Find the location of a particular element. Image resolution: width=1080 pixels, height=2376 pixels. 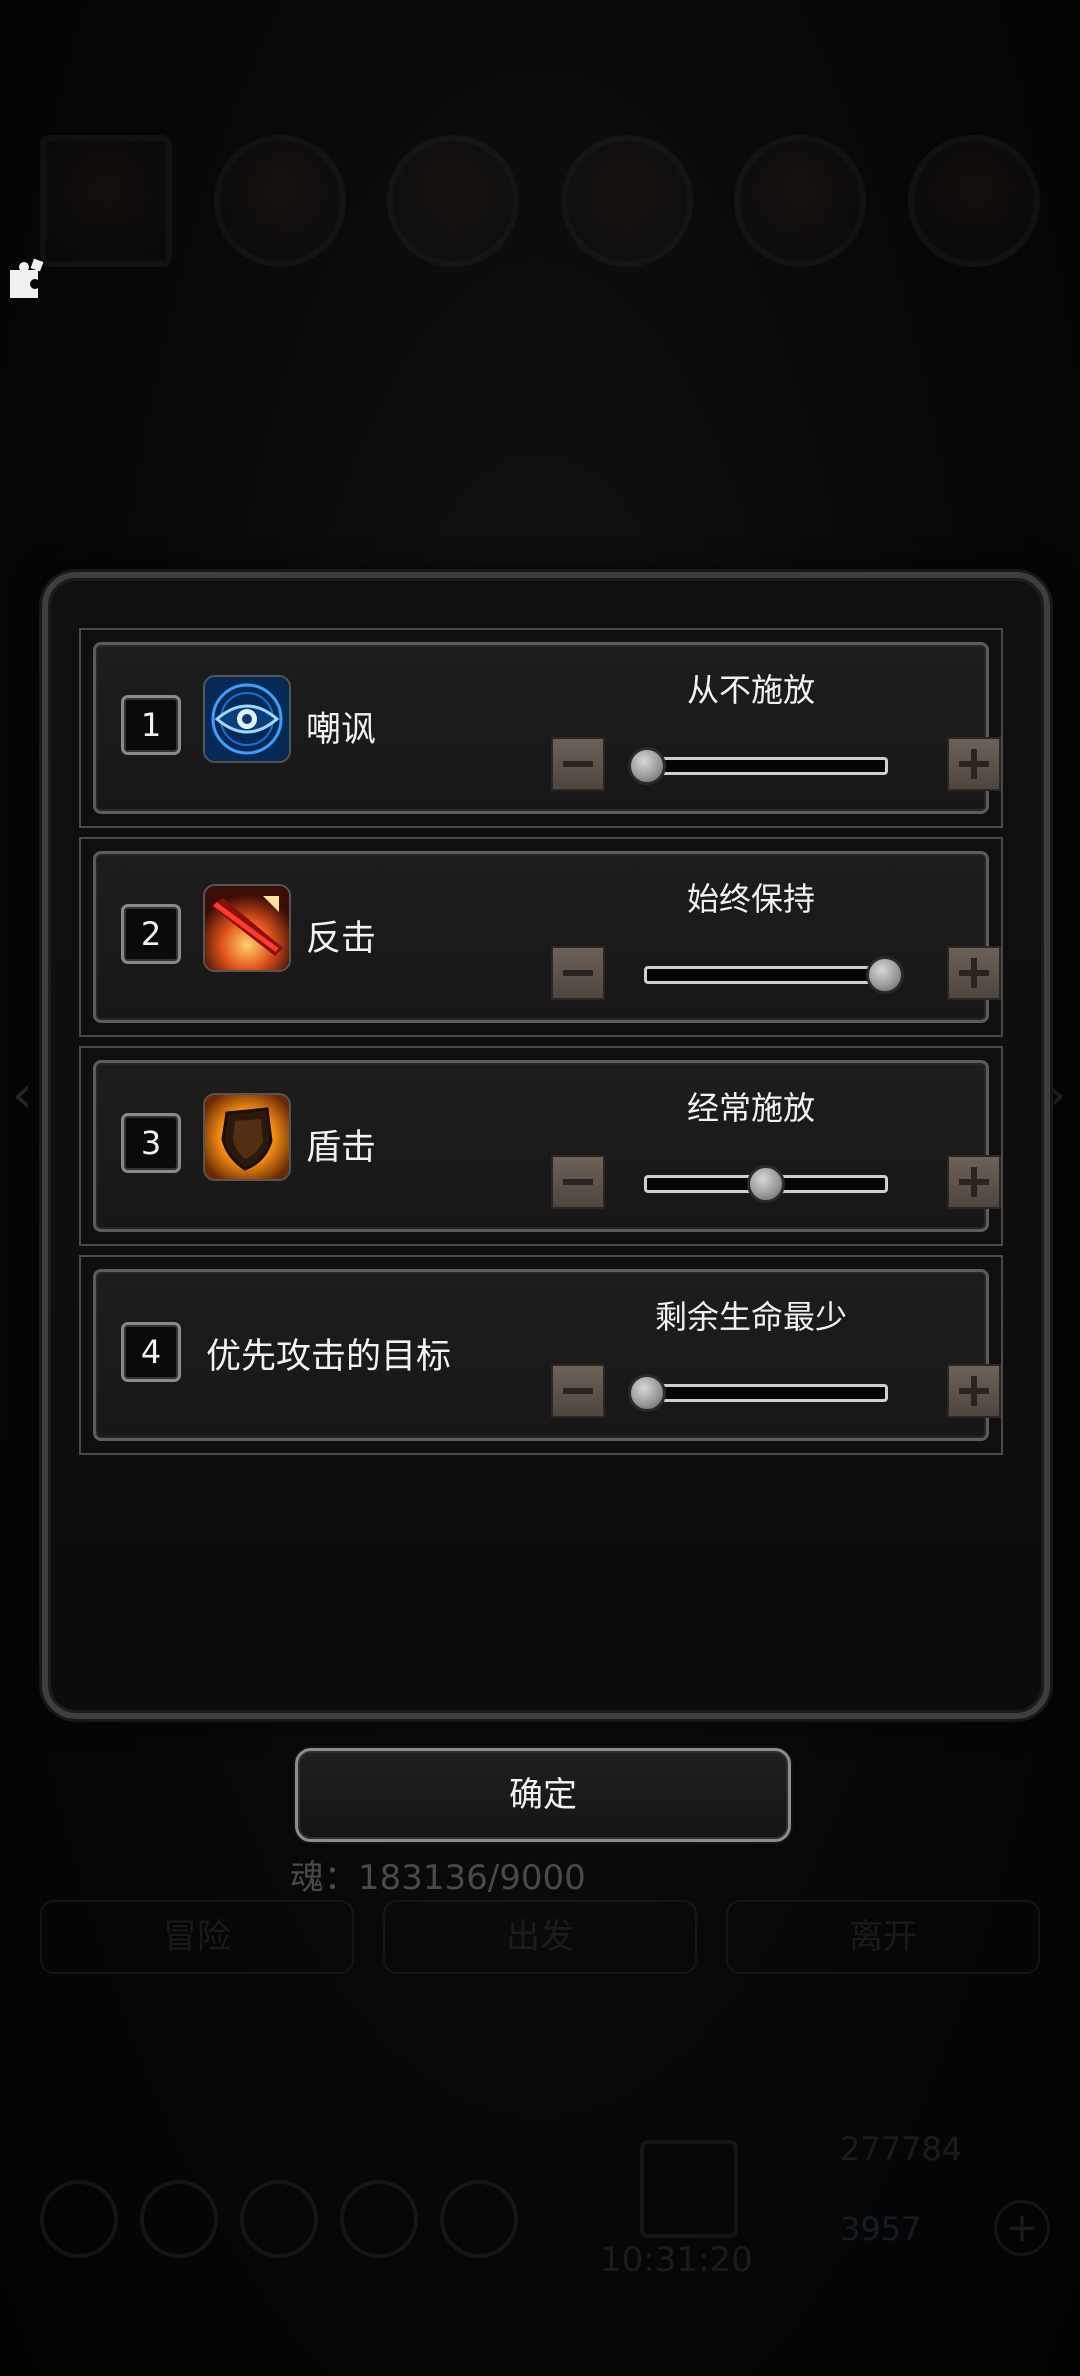

gold-amount: 277784 is located at coordinates (901, 2149).